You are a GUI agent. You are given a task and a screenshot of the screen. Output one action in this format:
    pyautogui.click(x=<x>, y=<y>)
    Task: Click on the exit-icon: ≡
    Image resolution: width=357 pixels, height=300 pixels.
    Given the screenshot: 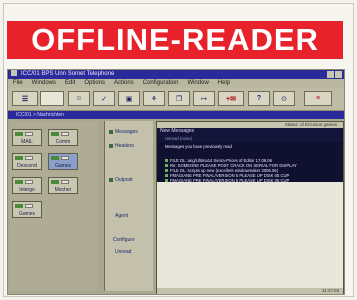 What is the action you would take?
    pyautogui.click(x=318, y=98)
    